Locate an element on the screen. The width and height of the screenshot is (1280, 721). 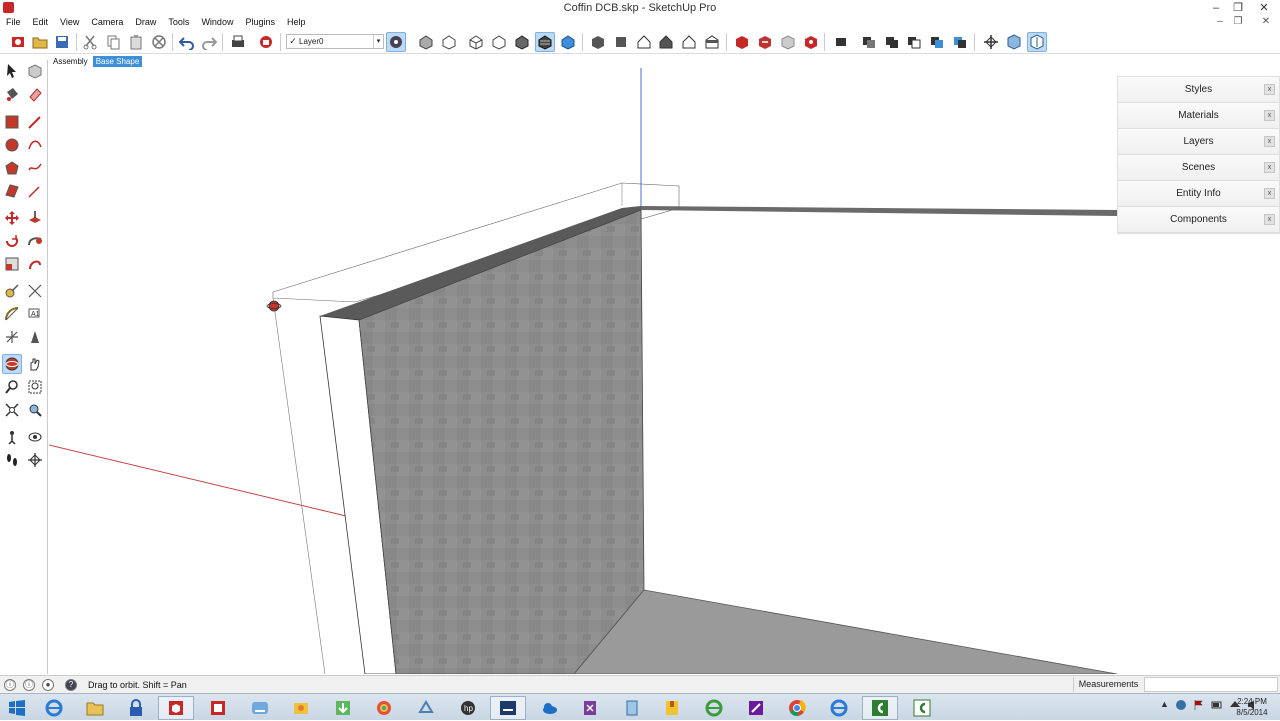
doc-restore-button: ❐ is located at coordinates (1238, 22).